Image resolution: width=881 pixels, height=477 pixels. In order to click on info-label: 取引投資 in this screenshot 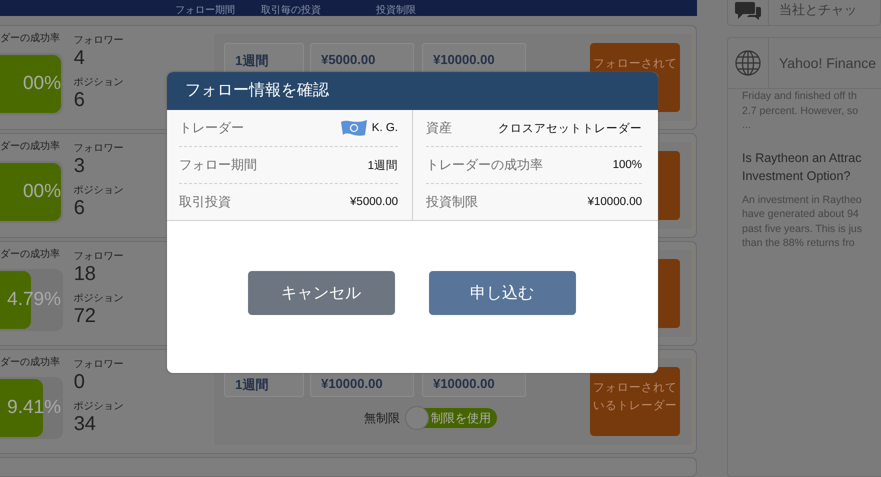, I will do `click(205, 202)`.